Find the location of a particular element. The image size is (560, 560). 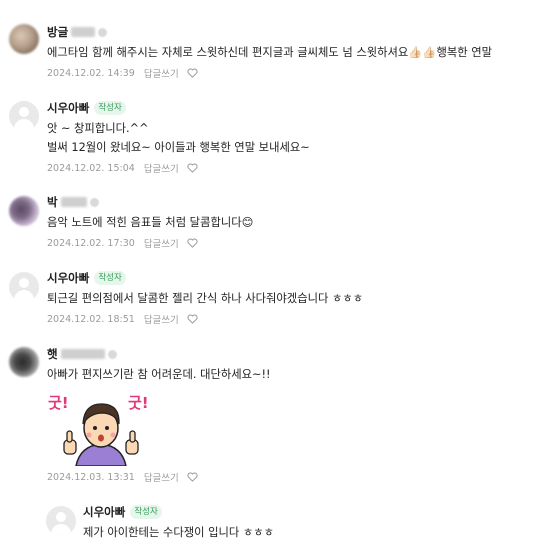

comment-text: 제가 아이한테는 수다쟁이 입니다 ㅎㅎㅎ is located at coordinates (179, 532).